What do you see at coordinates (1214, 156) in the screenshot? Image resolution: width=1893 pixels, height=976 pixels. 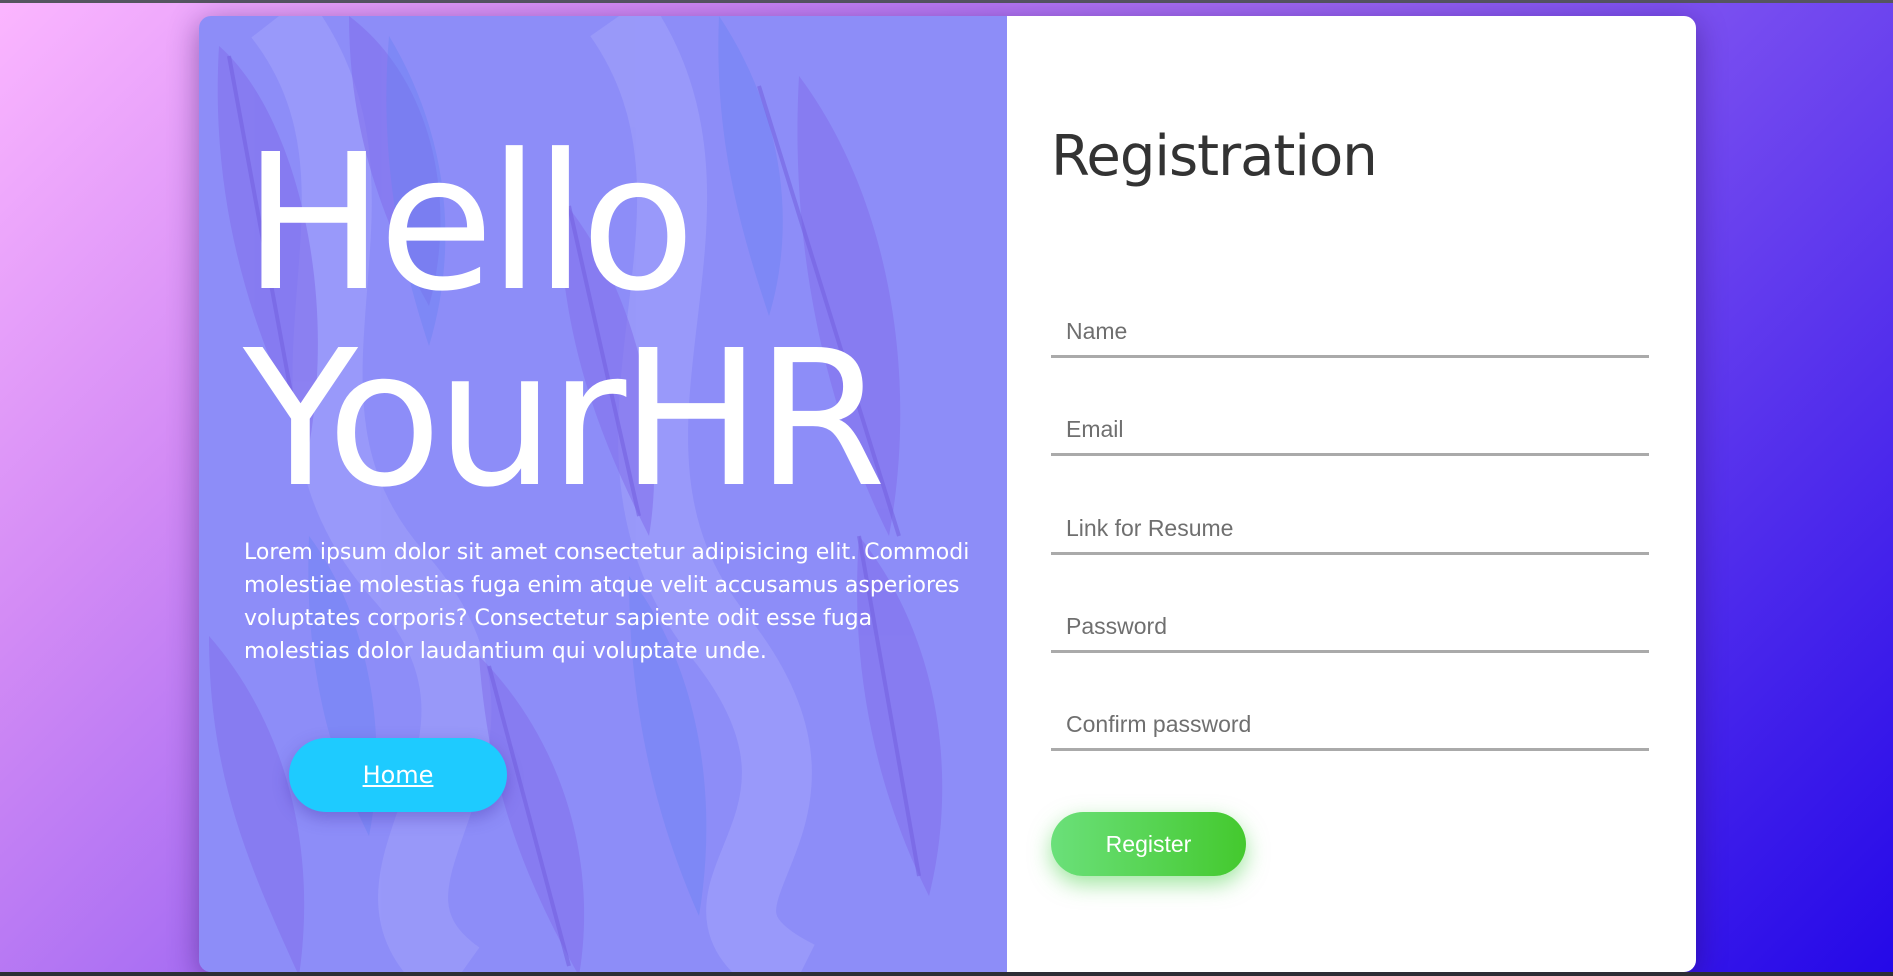 I see `form-title: Registration` at bounding box center [1214, 156].